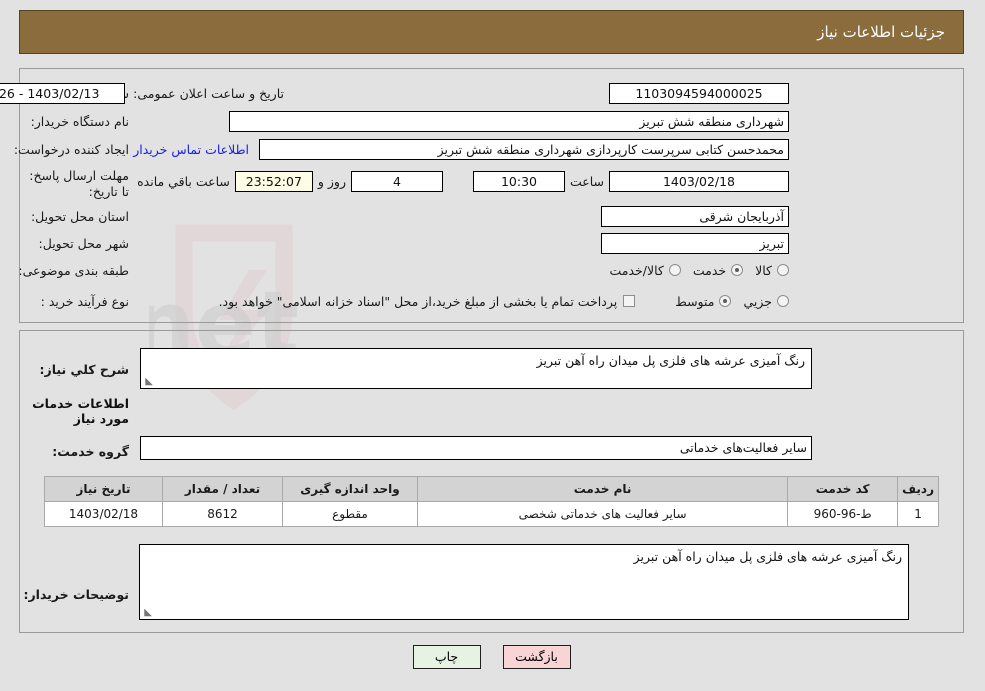 This screenshot has height=691, width=985. I want to click on back-button: بازگشت, so click(537, 657).